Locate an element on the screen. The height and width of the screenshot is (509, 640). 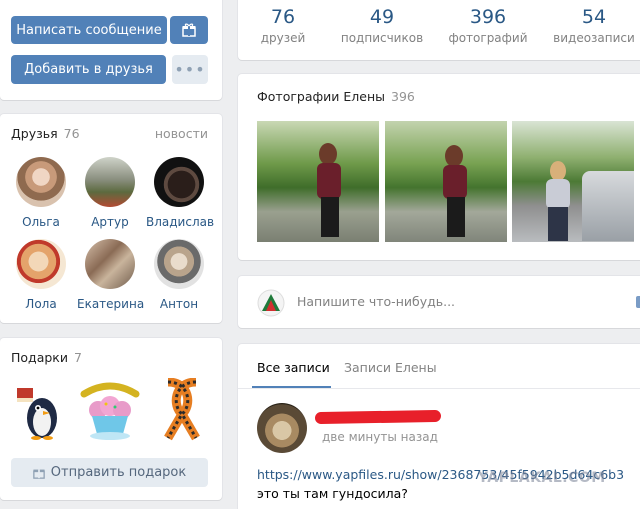
friends-title: Друзья is located at coordinates (34, 133).